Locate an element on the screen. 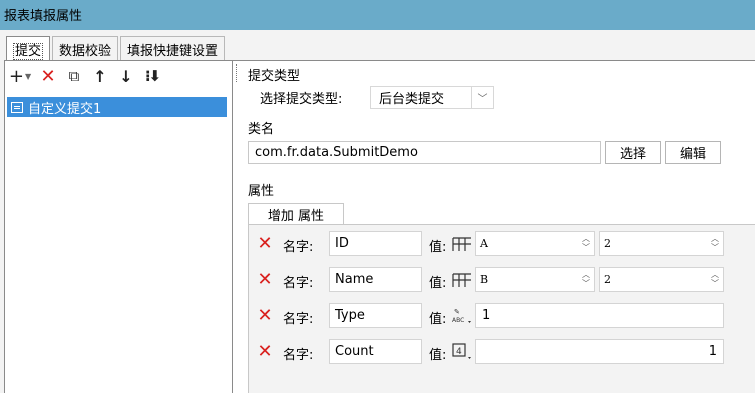 Image resolution: width=755 pixels, height=393 pixels. cell-reference-value: A is located at coordinates (484, 243).